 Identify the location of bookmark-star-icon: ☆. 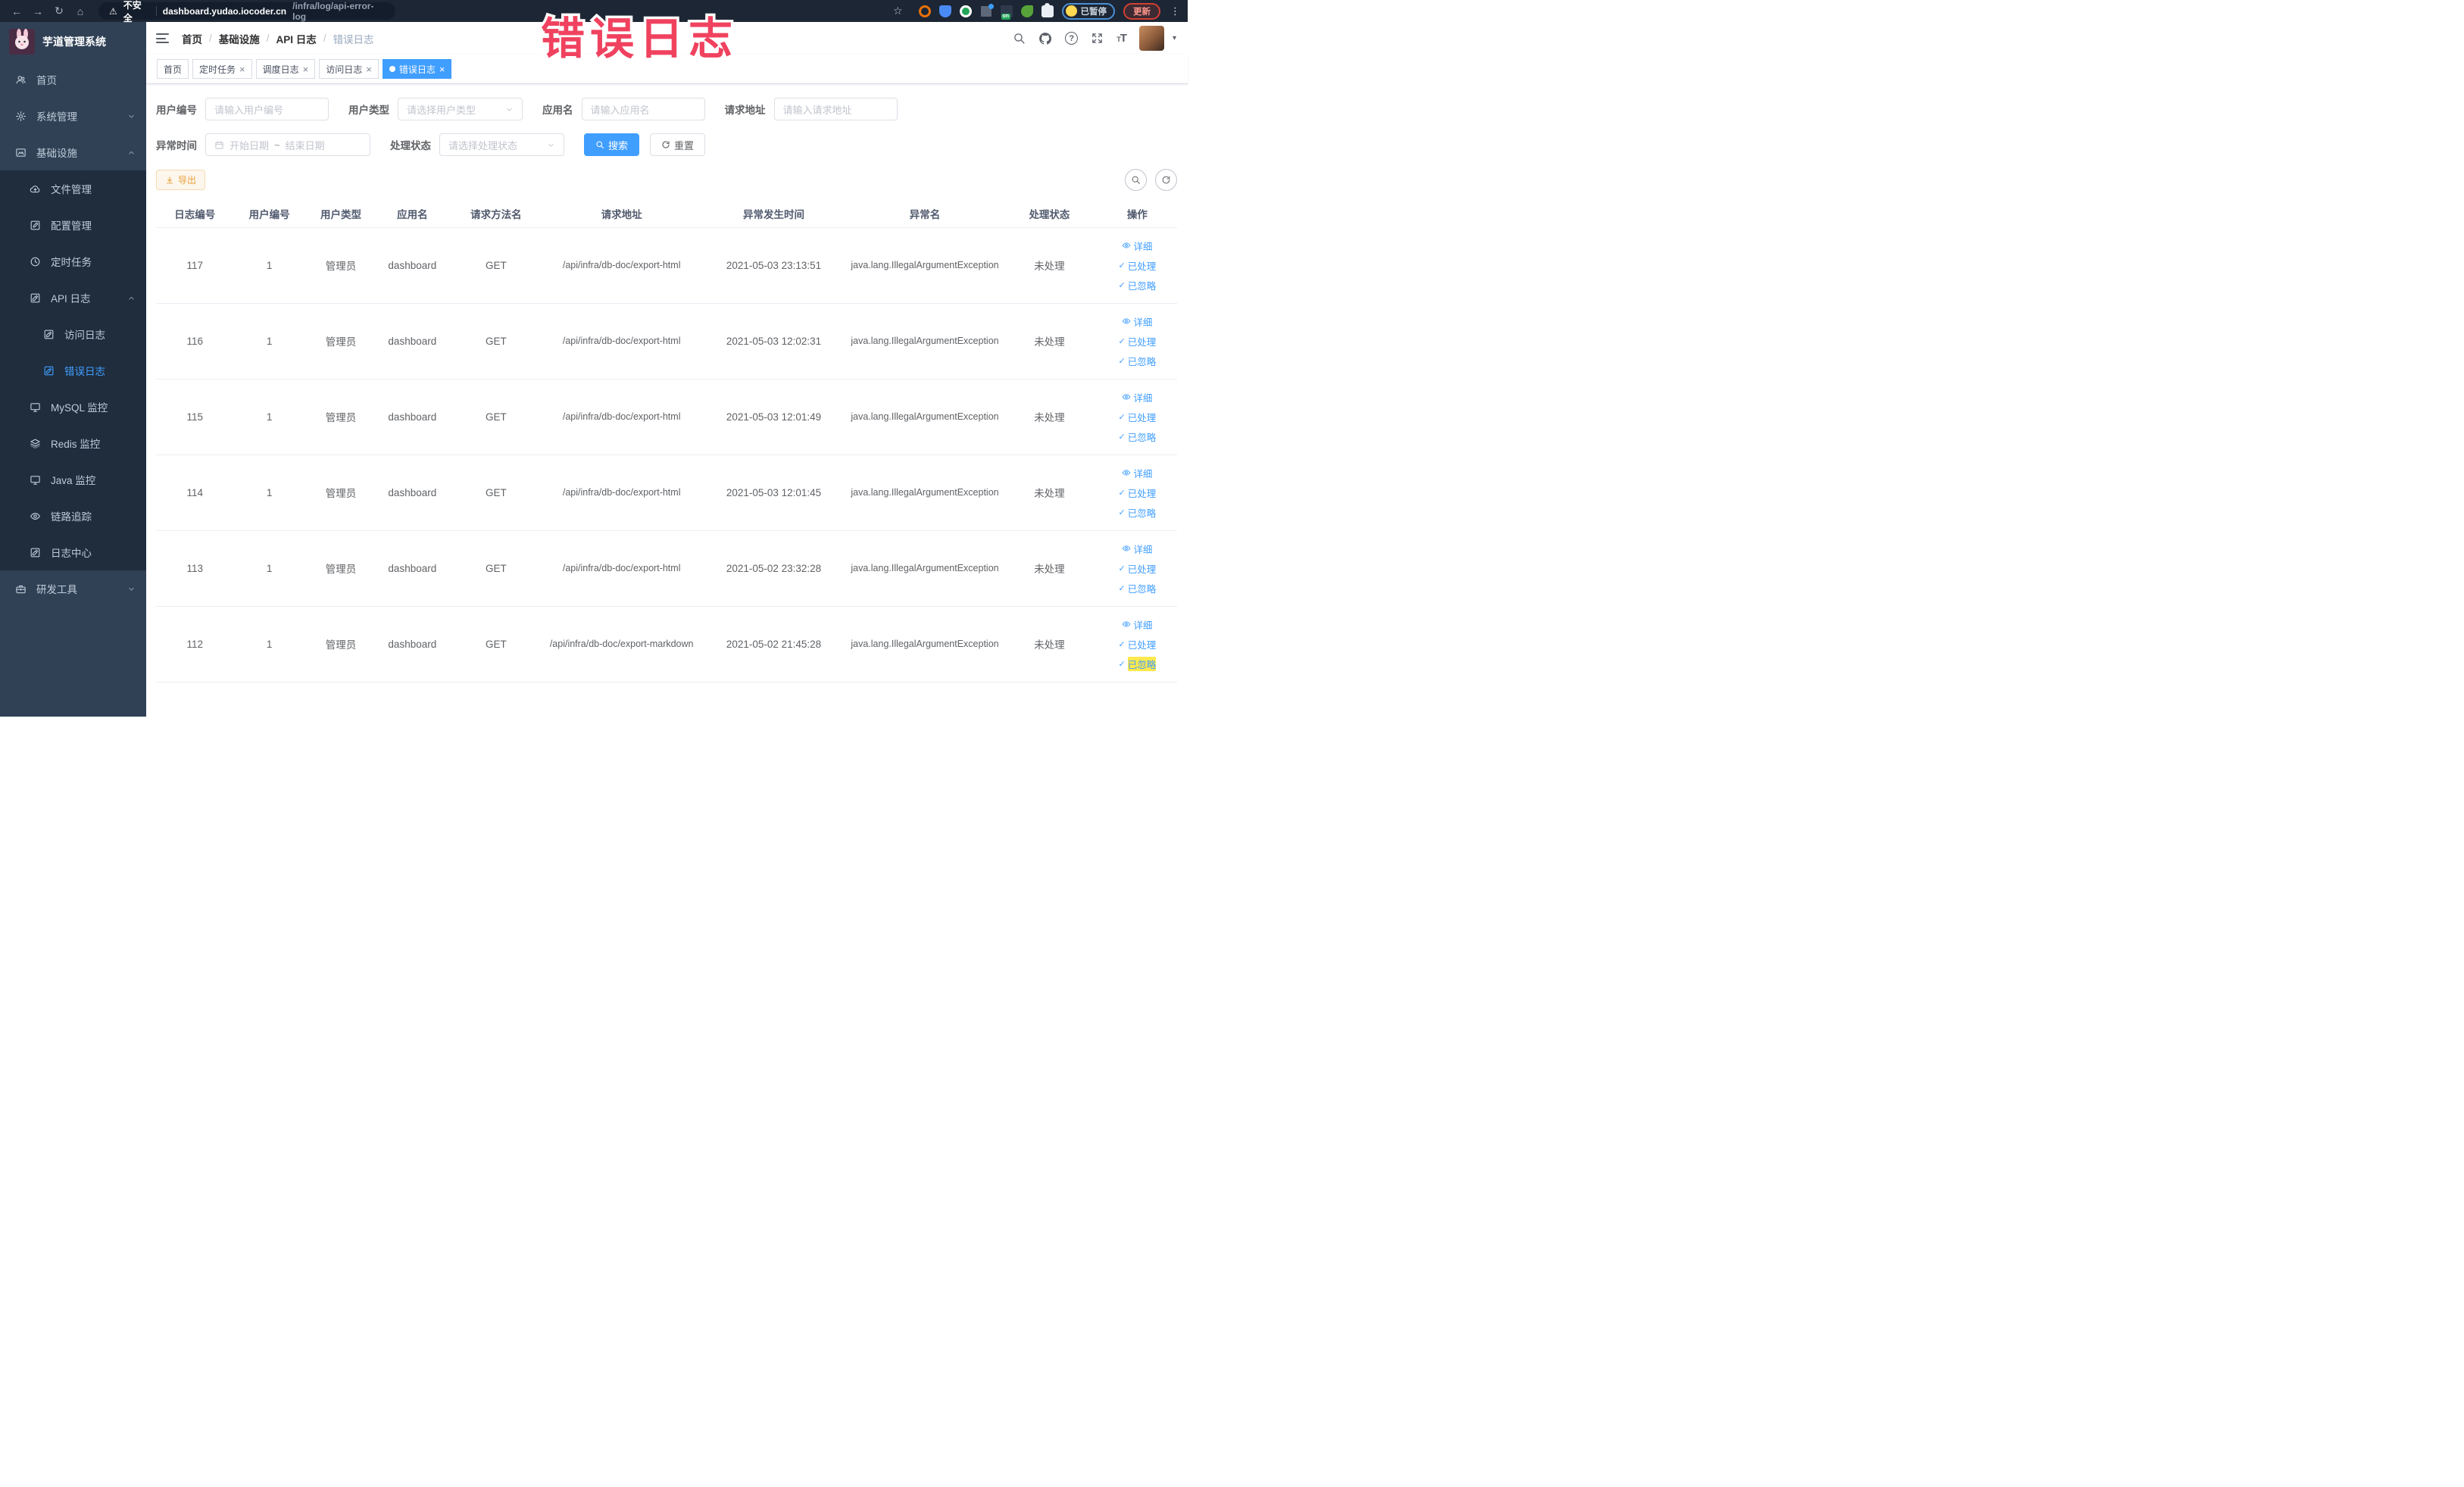
(898, 11).